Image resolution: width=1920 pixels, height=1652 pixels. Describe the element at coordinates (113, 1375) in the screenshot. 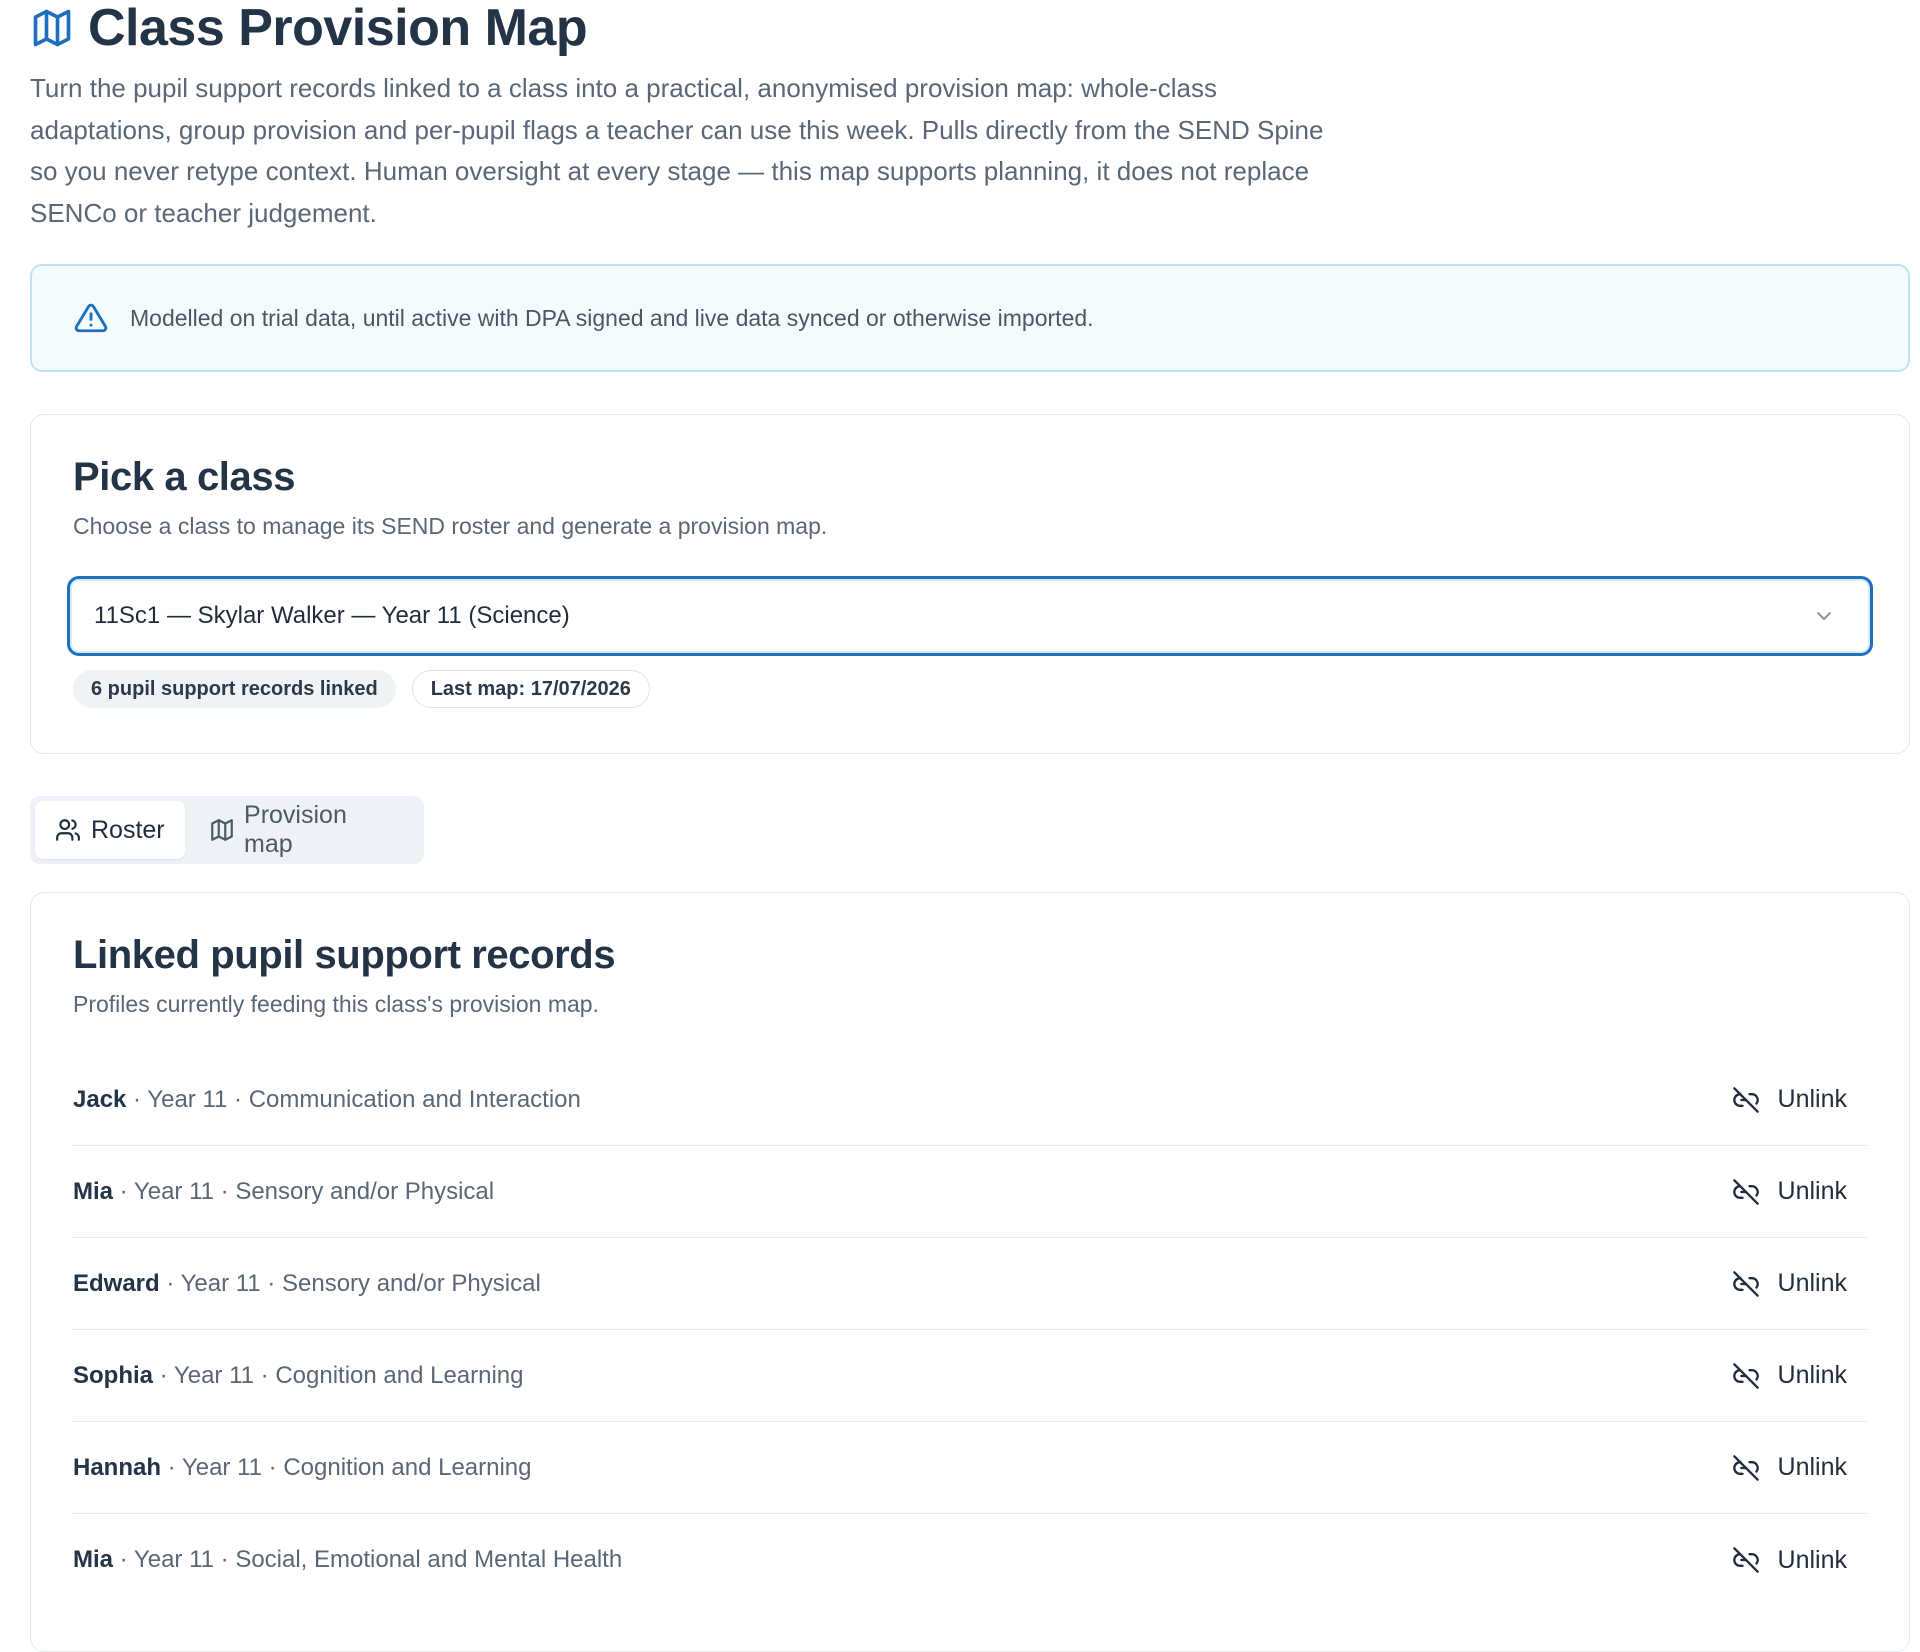

I see `record-name: Sophia` at that location.